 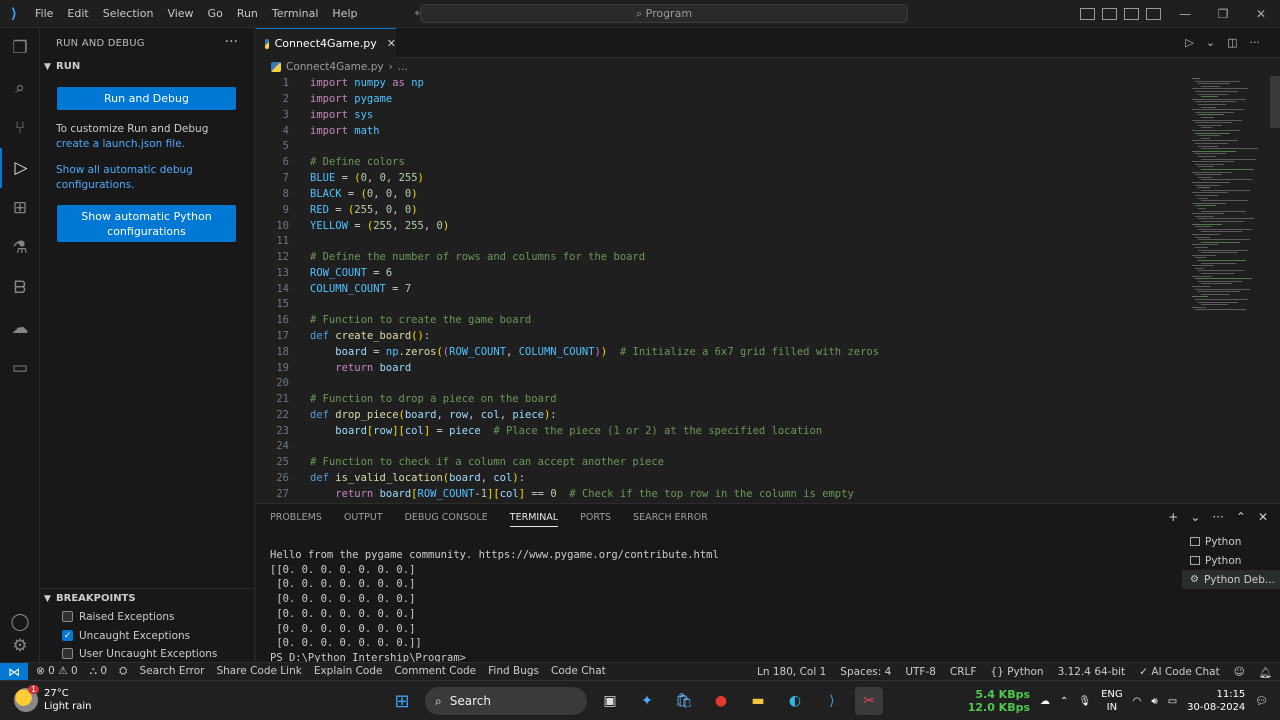 What do you see at coordinates (1154, 701) in the screenshot?
I see `volume-icon: 🔊︎` at bounding box center [1154, 701].